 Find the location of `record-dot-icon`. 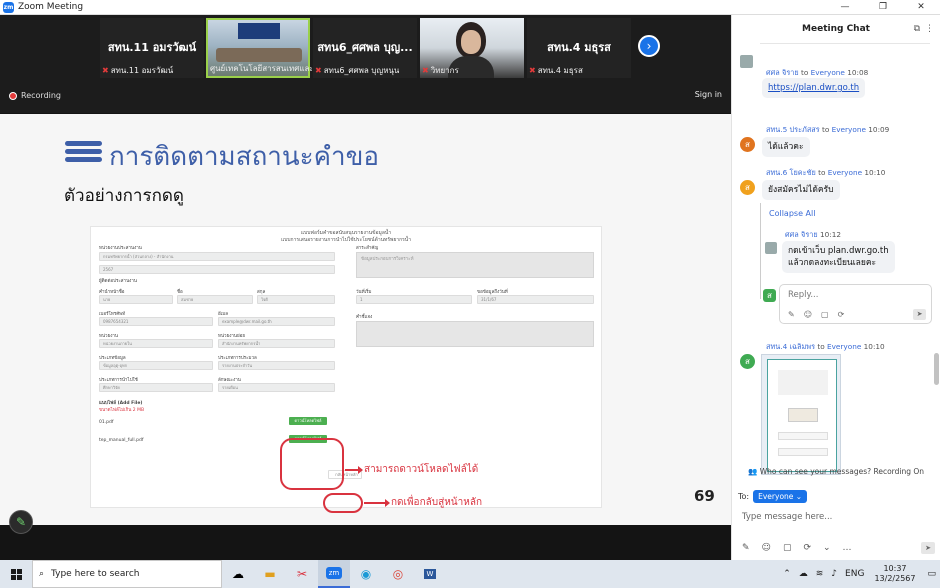

record-dot-icon is located at coordinates (13, 95).